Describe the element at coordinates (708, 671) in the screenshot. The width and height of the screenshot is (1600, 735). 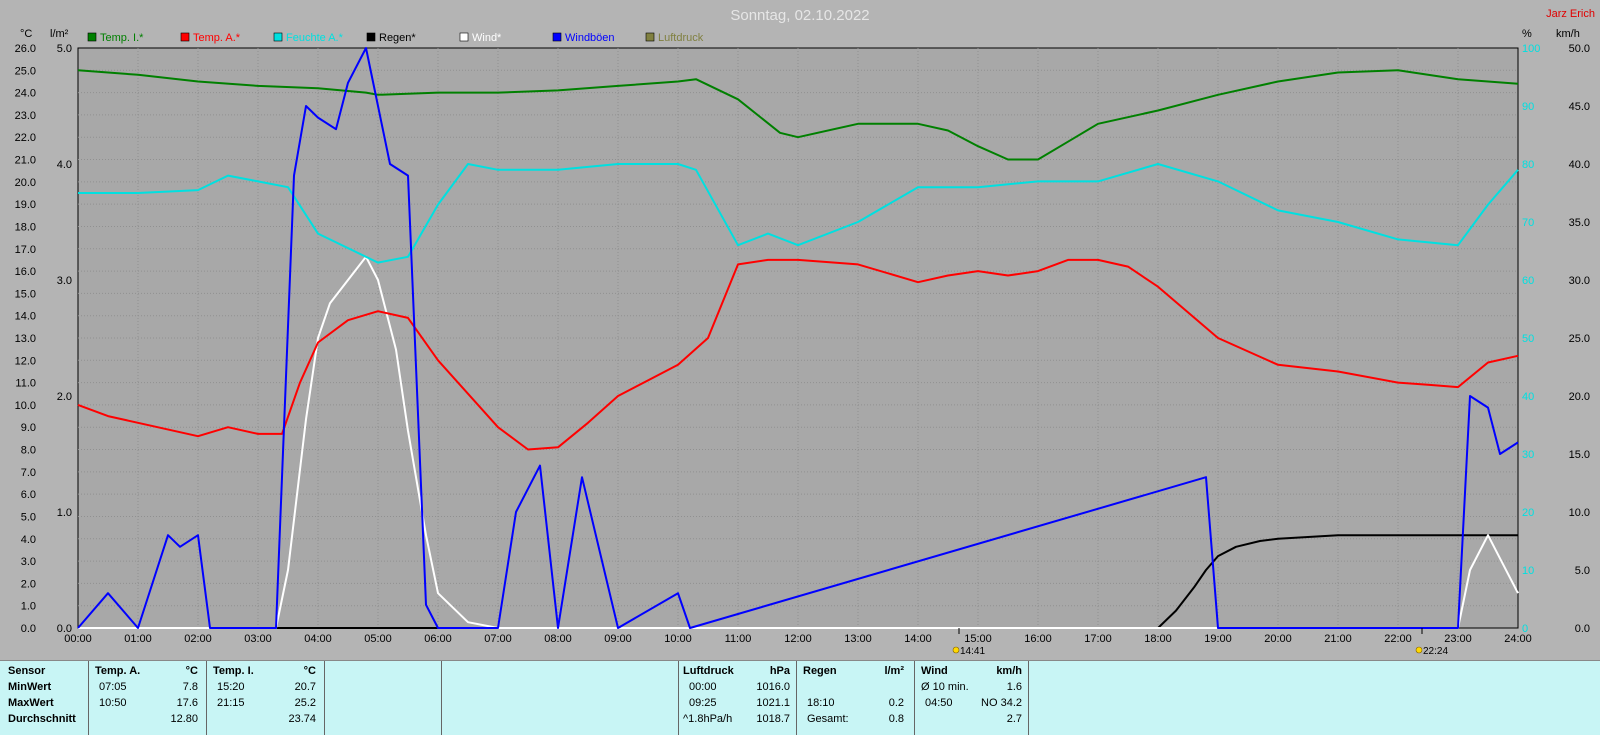
I see `pressure-header: Luftdruck` at that location.